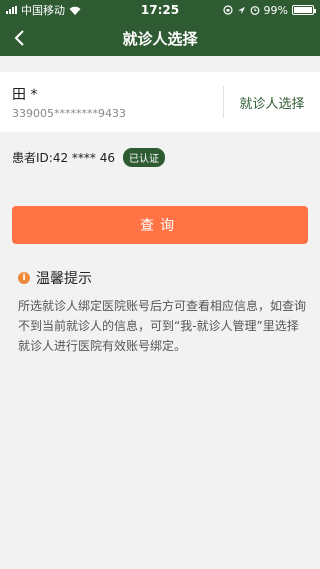  What do you see at coordinates (275, 10) in the screenshot?
I see `battery-percent: 99%` at bounding box center [275, 10].